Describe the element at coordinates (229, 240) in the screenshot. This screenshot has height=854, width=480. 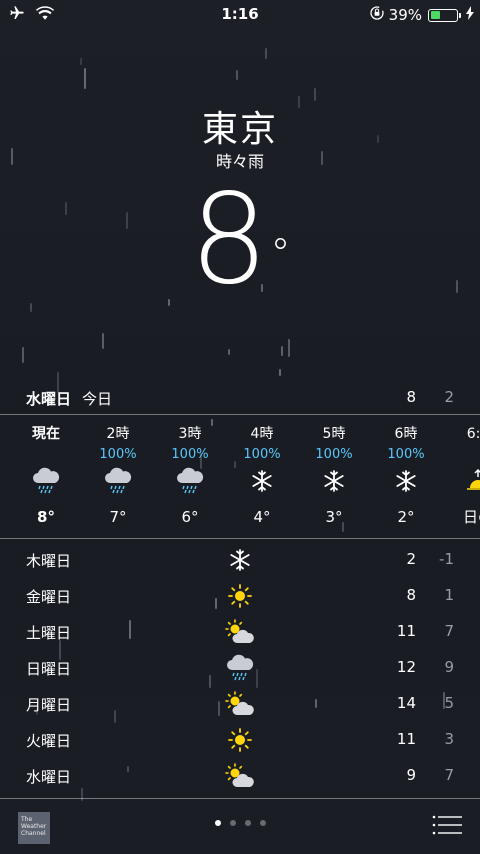
I see `temp-value: 8` at that location.